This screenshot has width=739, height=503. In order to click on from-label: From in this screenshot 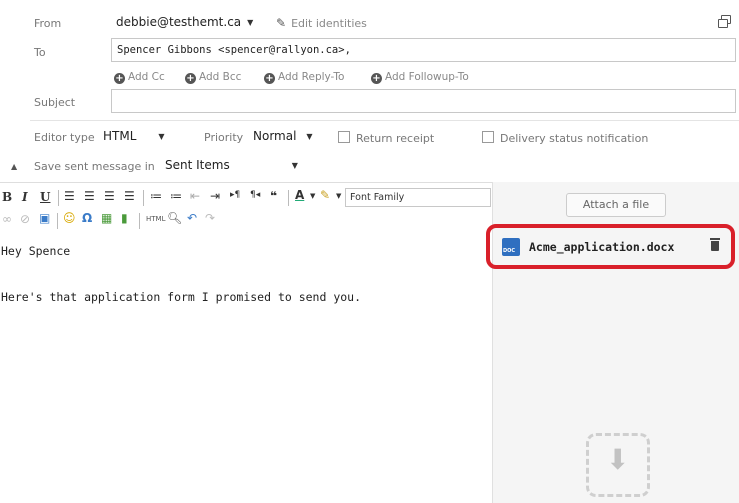, I will do `click(48, 23)`.